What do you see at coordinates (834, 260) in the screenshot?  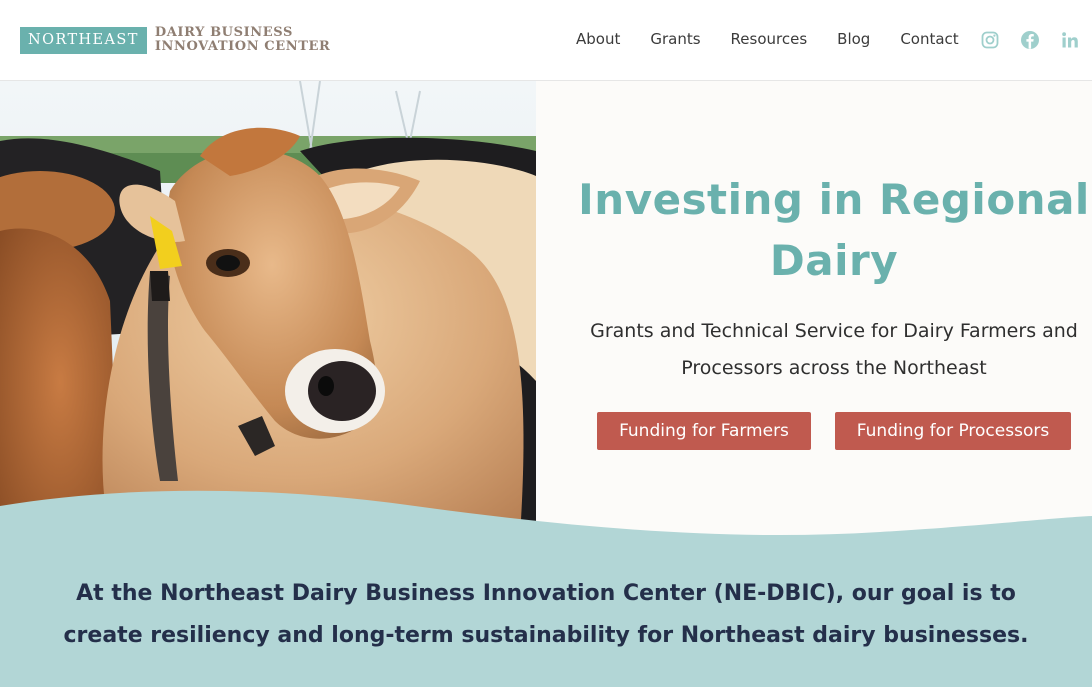 I see `hero-title-line-2: Dairy` at bounding box center [834, 260].